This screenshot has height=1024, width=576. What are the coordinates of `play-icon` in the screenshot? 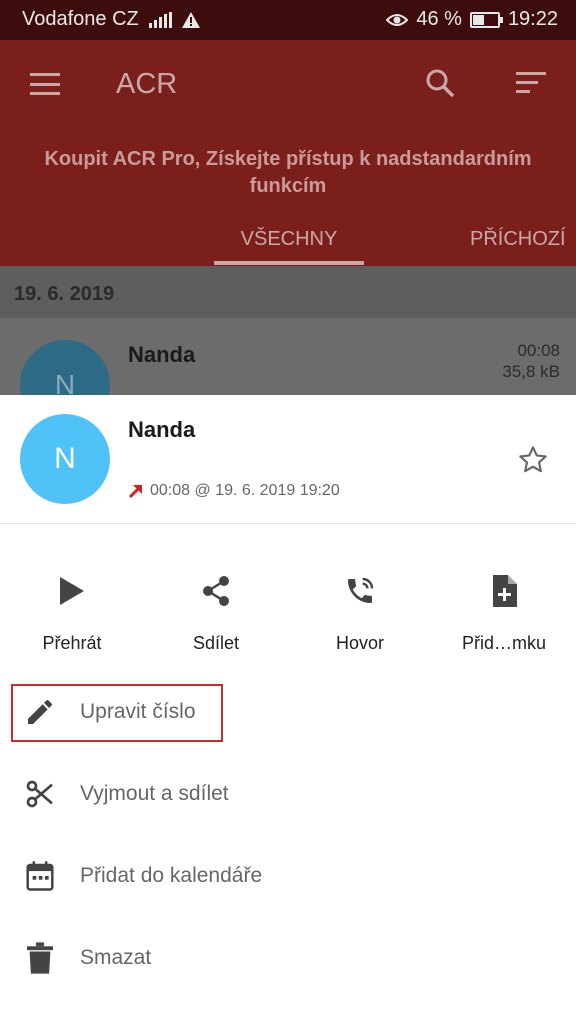 It's located at (72, 591).